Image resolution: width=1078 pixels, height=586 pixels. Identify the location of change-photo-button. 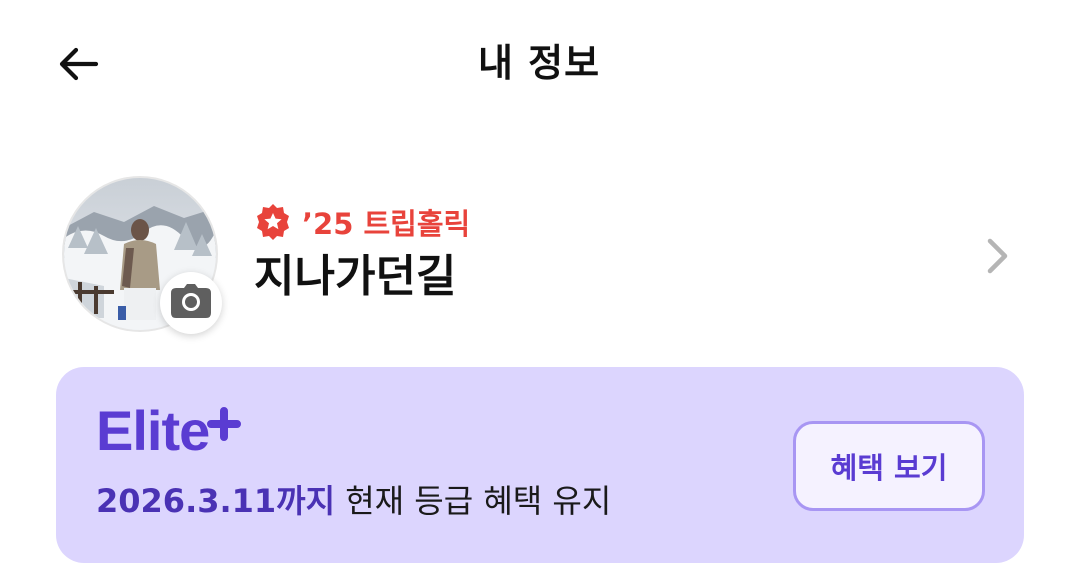
(191, 303).